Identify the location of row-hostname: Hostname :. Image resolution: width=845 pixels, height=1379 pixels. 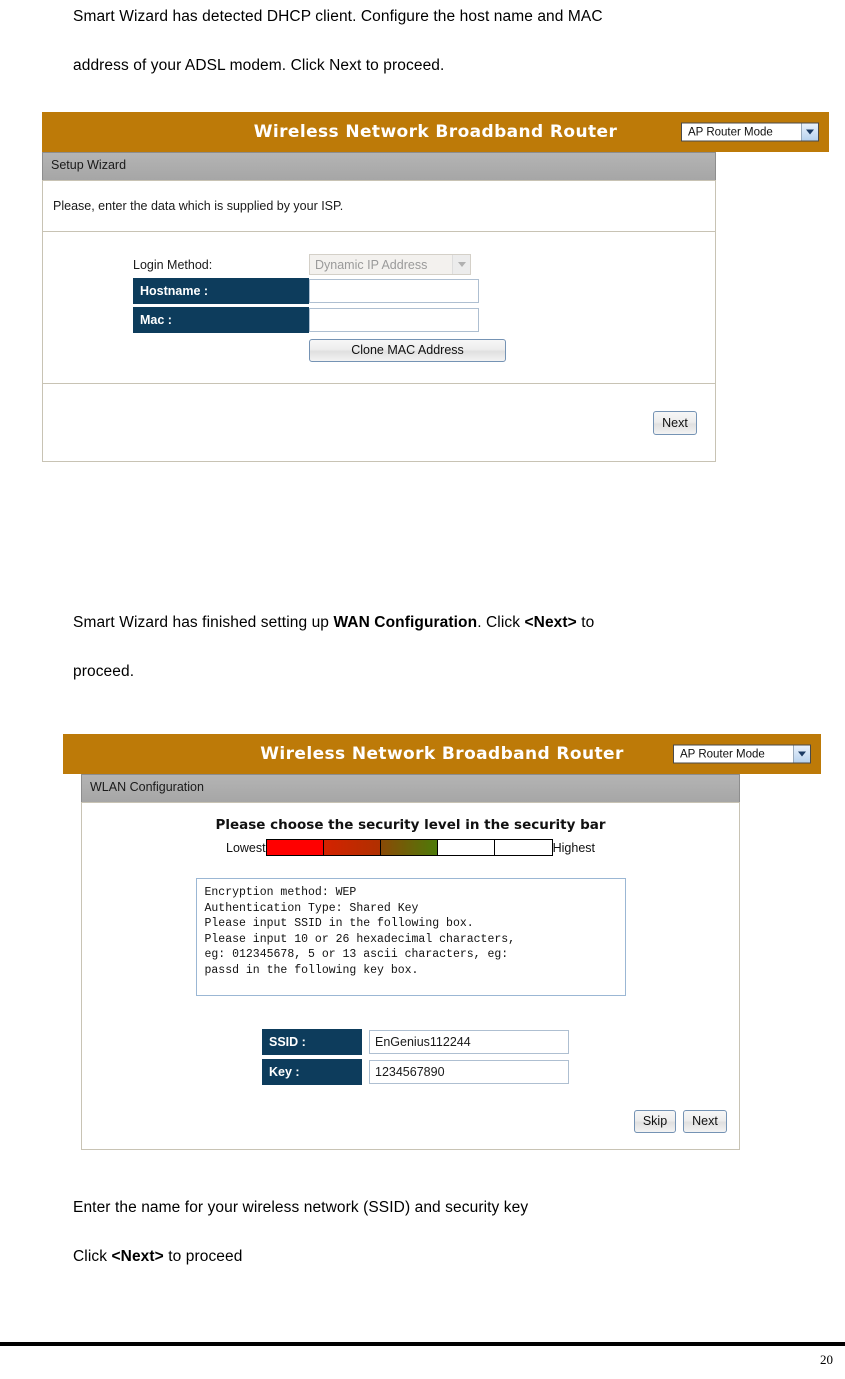
(379, 291).